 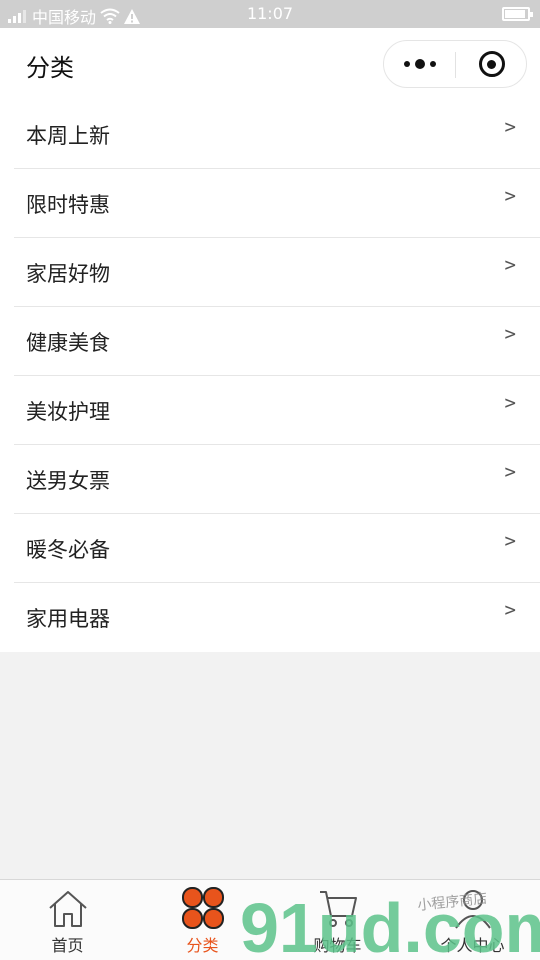 I want to click on category-item: 暖冬必备 >, so click(x=277, y=548).